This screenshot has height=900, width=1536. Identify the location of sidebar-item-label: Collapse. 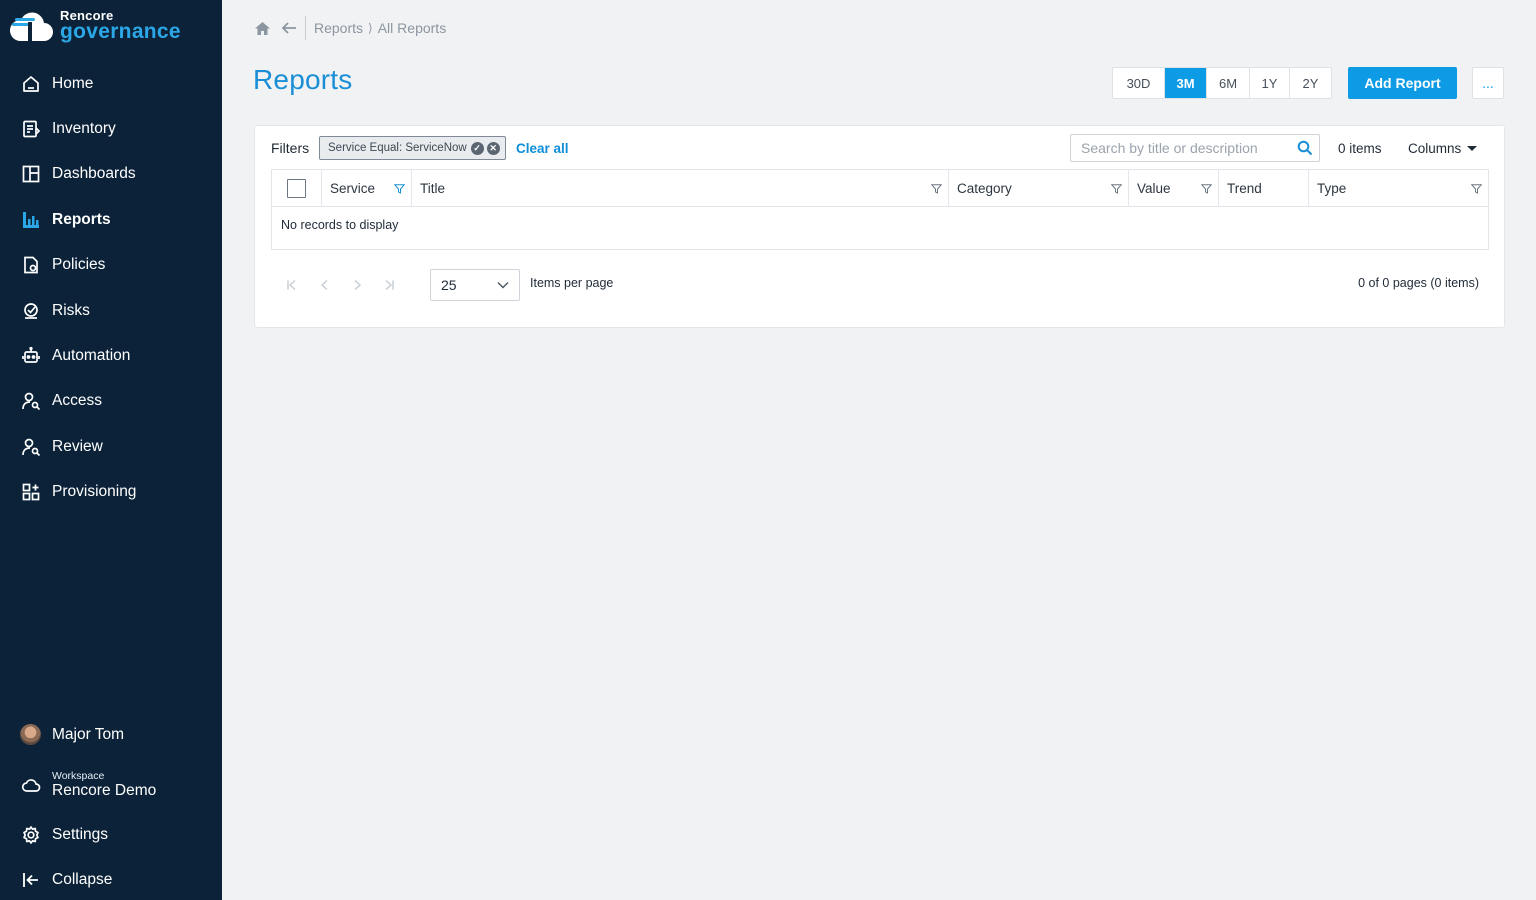
(82, 880).